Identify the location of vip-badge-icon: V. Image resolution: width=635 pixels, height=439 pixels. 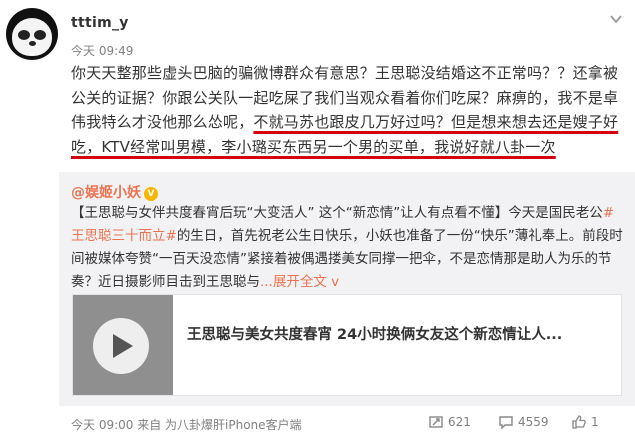
(151, 194).